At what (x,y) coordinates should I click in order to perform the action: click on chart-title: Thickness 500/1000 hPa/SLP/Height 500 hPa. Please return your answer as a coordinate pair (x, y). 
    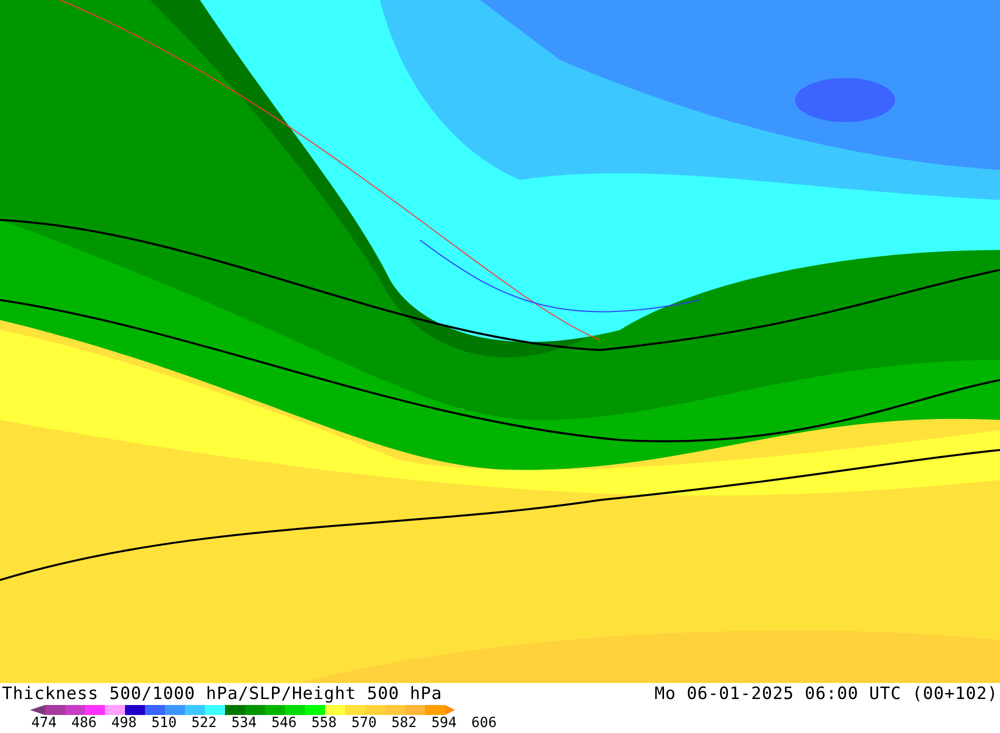
    Looking at the image, I should click on (222, 694).